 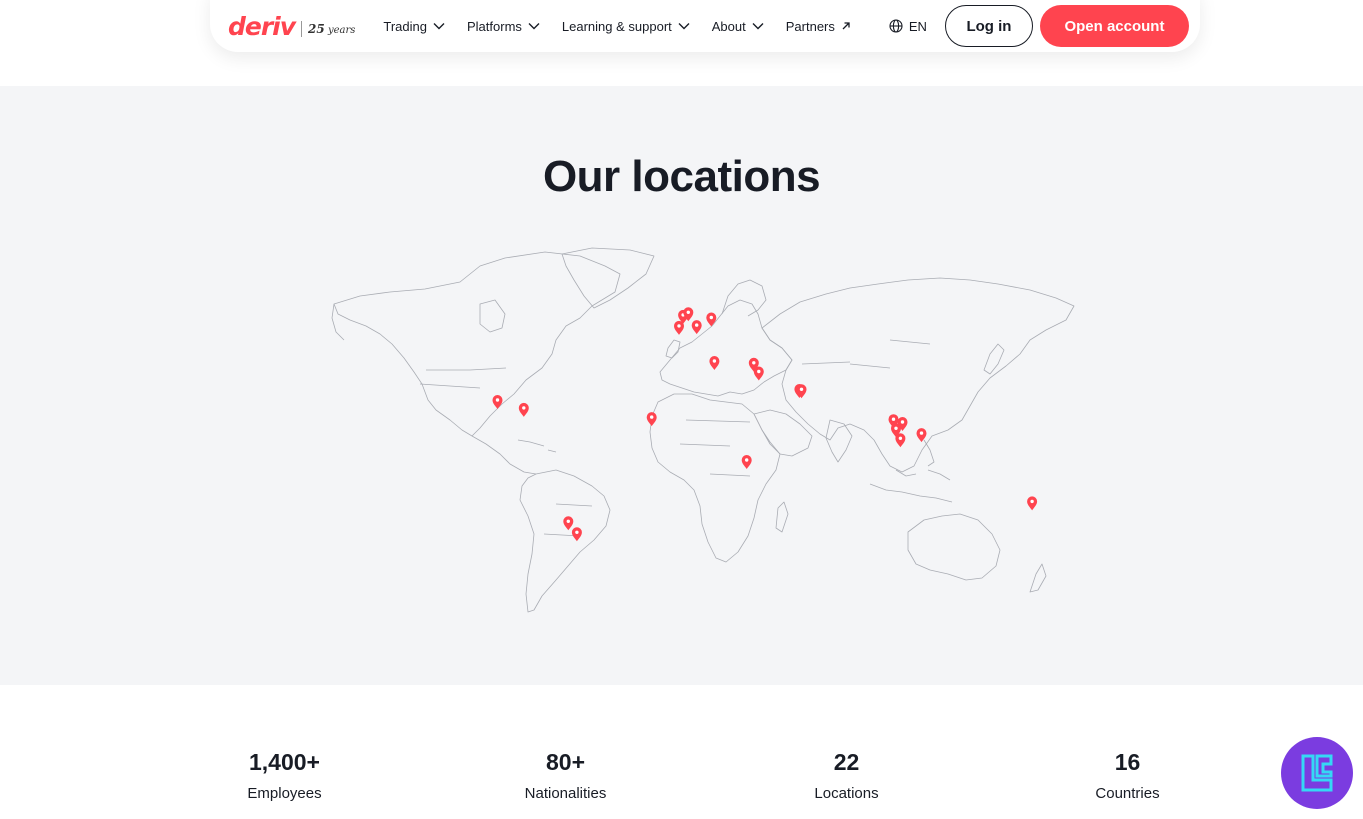 I want to click on alaska-outline, so click(x=338, y=322).